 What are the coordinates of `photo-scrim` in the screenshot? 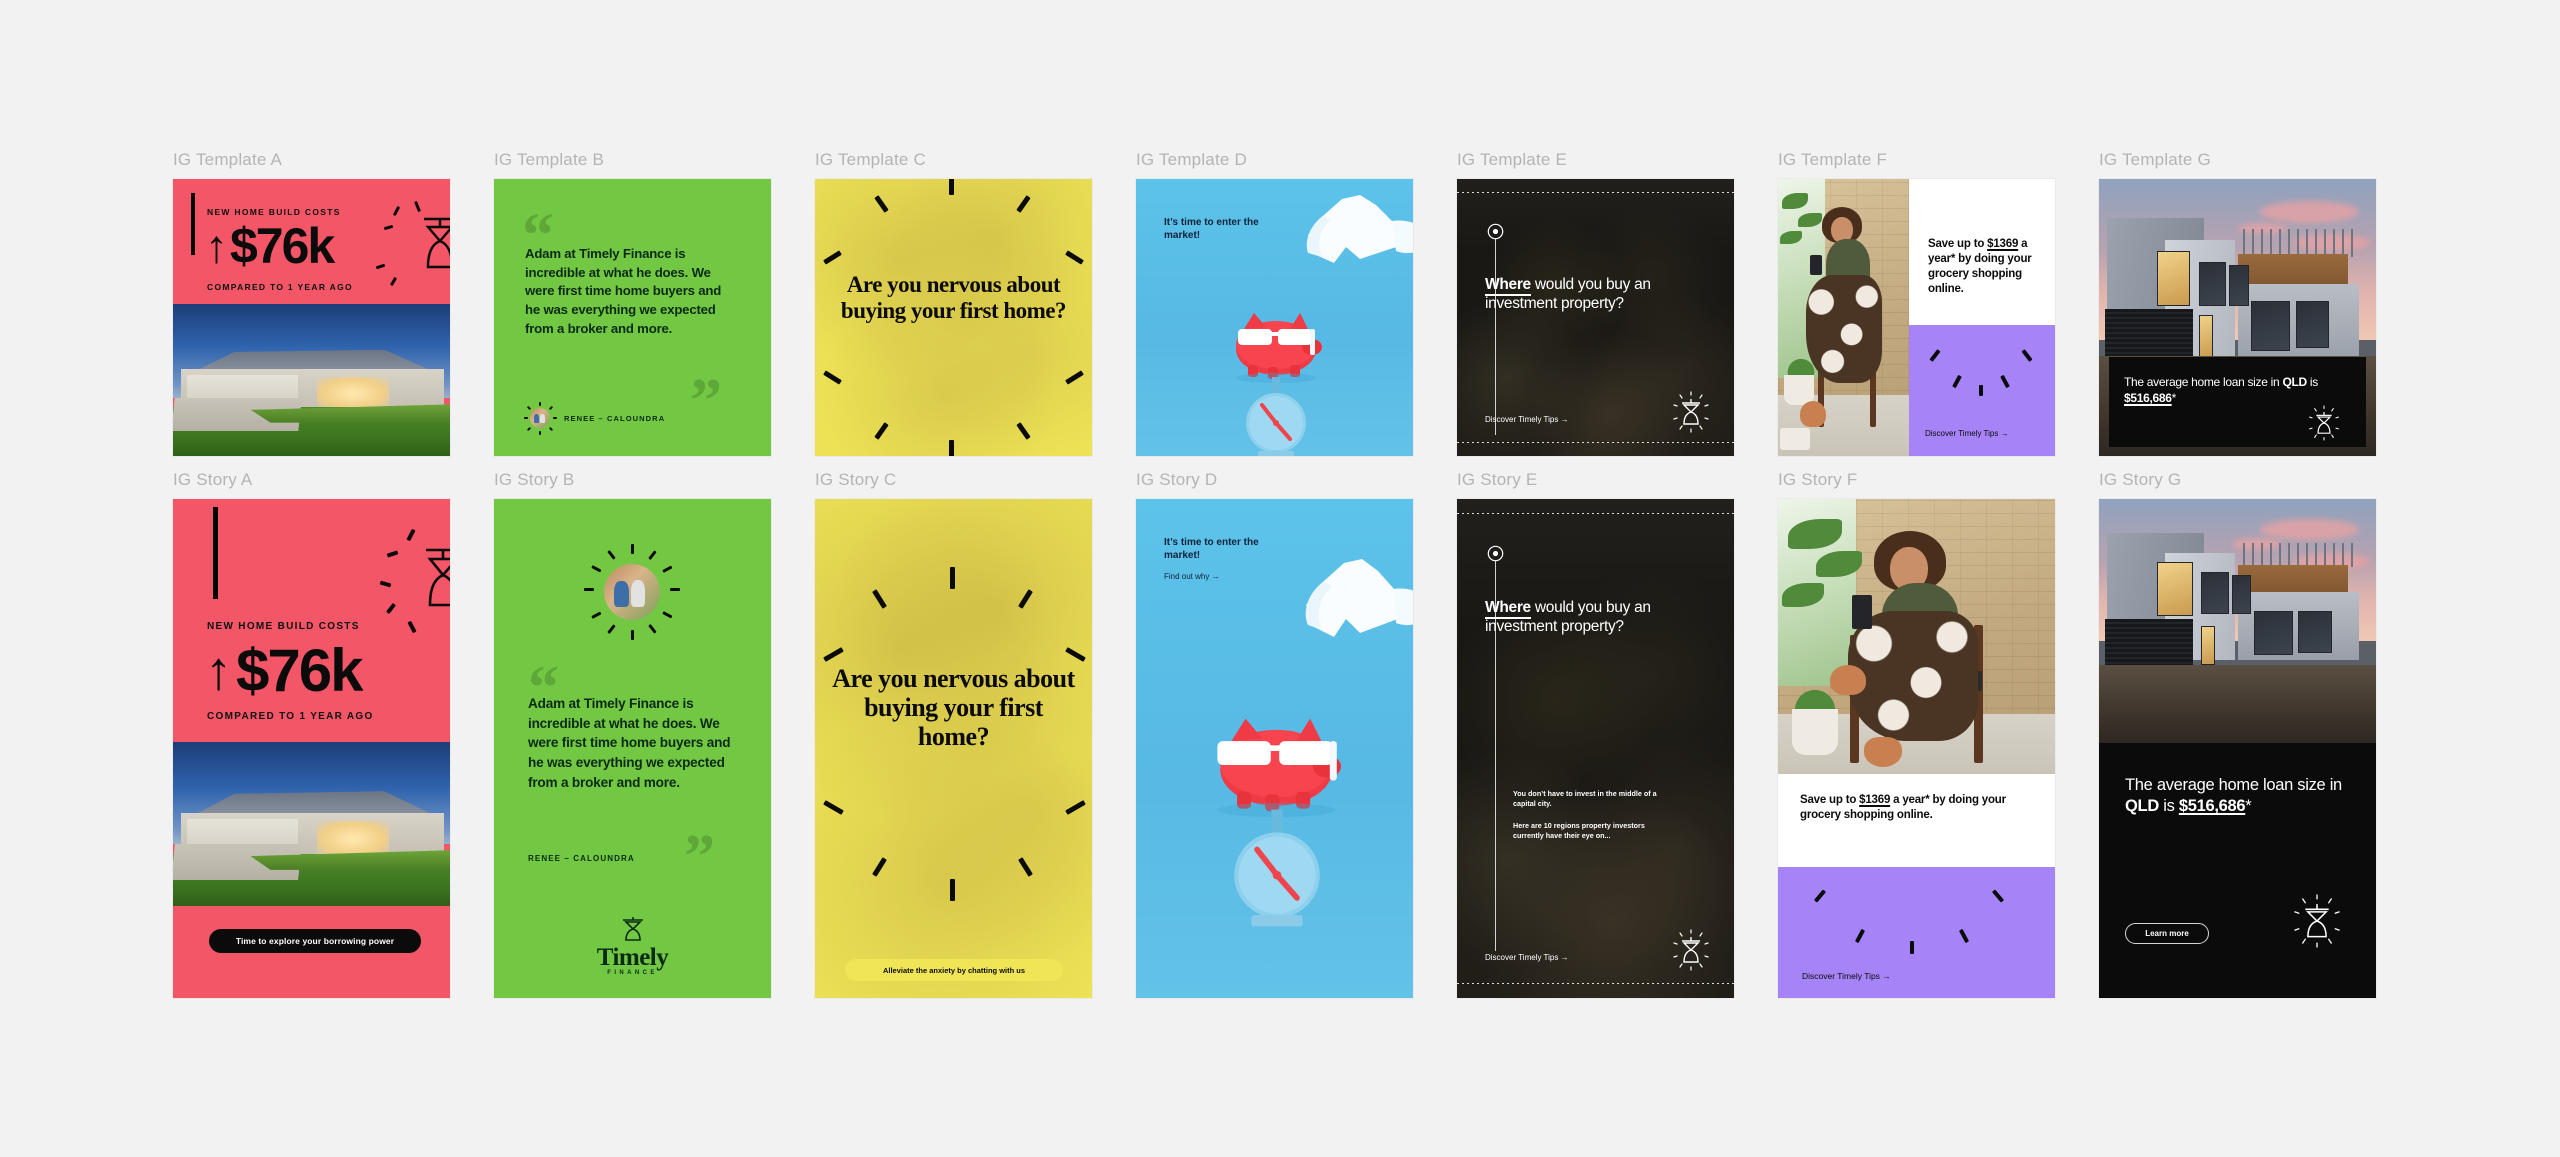 It's located at (1595, 748).